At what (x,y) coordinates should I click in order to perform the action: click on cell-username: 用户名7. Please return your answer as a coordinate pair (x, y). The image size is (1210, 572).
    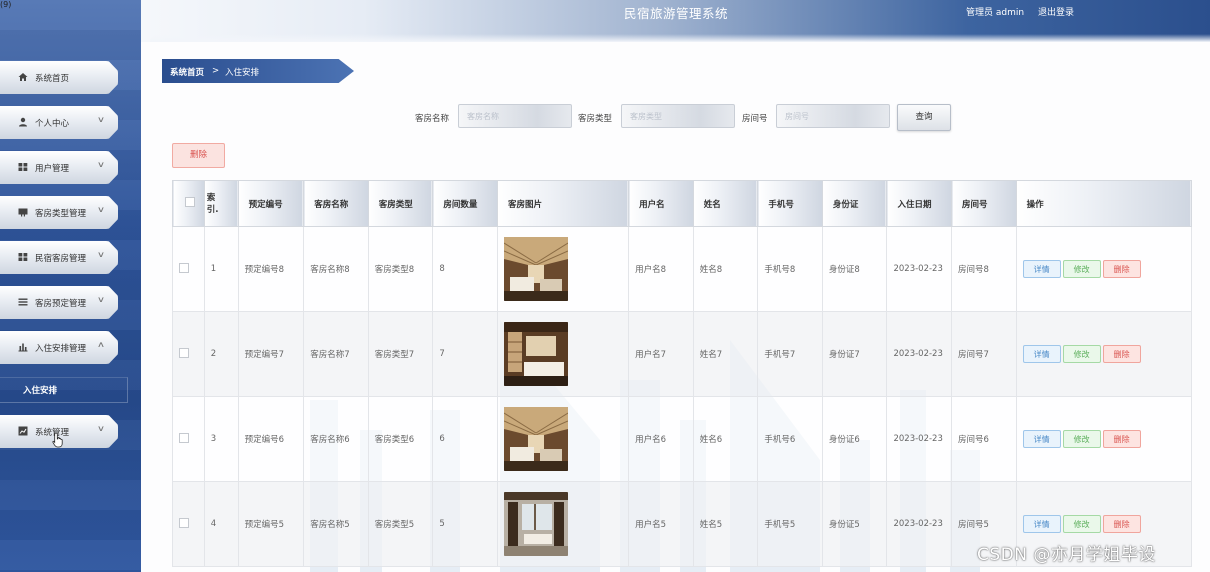
    Looking at the image, I should click on (661, 354).